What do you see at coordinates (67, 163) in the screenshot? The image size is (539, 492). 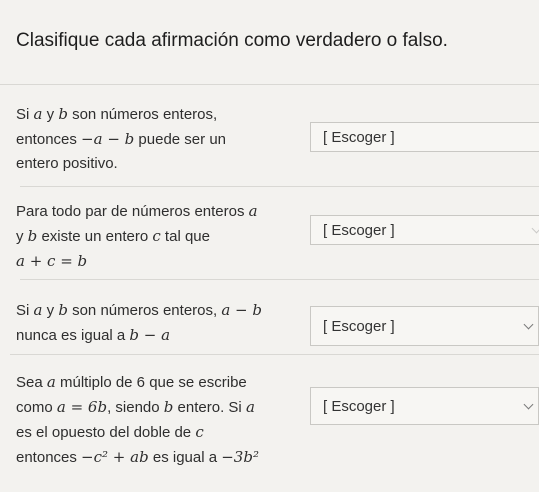 I see `statement-line: entero positivo.` at bounding box center [67, 163].